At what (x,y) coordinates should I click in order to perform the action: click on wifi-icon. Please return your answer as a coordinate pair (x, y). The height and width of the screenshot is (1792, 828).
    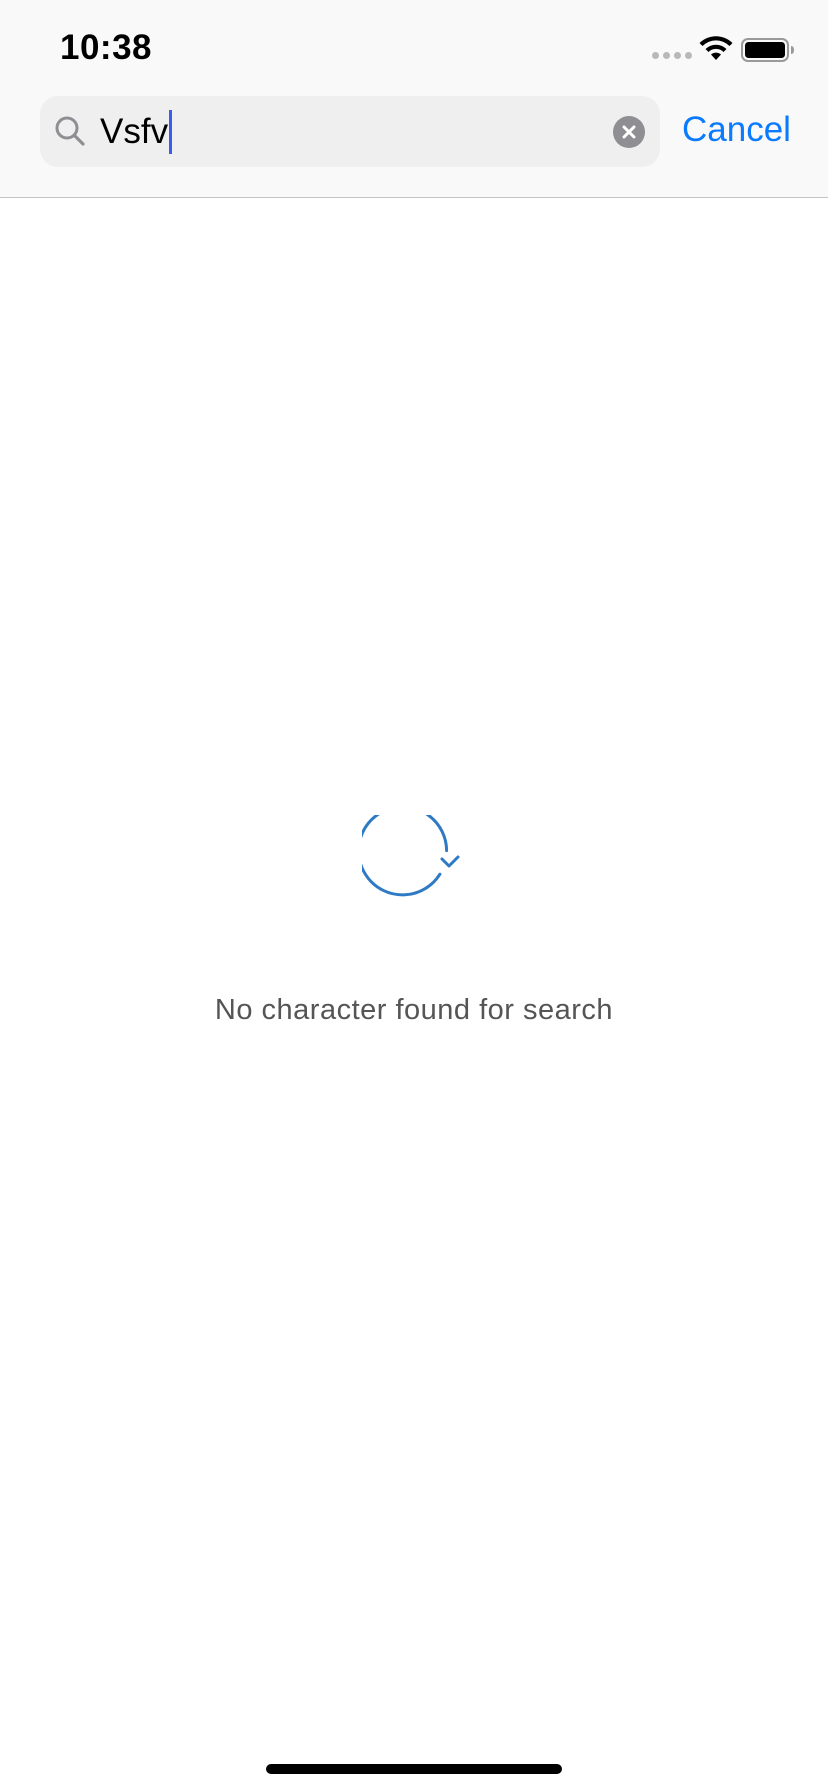
    Looking at the image, I should click on (716, 48).